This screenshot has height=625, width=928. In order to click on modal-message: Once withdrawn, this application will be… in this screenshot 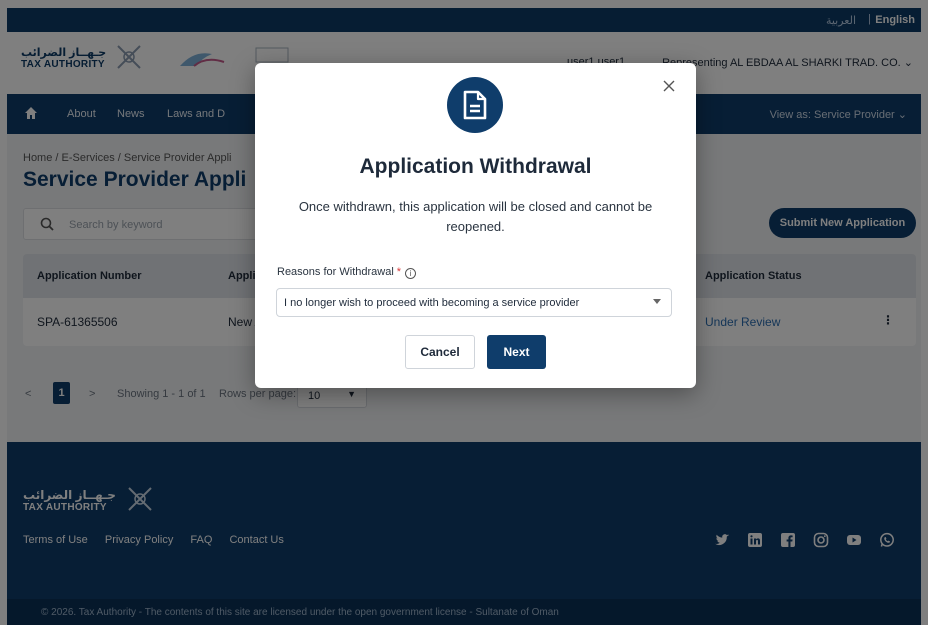, I will do `click(475, 216)`.